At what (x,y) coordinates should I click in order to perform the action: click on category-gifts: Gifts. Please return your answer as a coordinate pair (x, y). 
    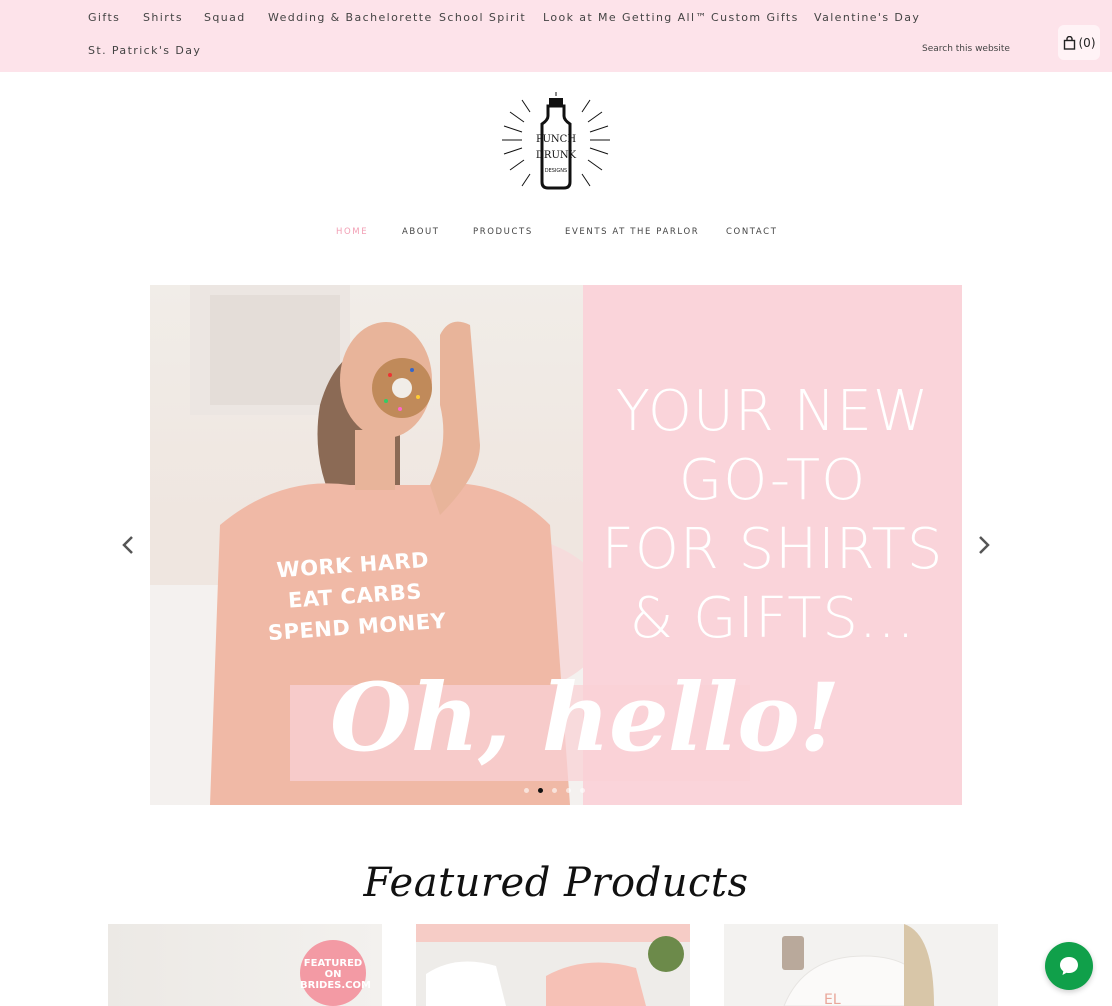
    Looking at the image, I should click on (104, 17).